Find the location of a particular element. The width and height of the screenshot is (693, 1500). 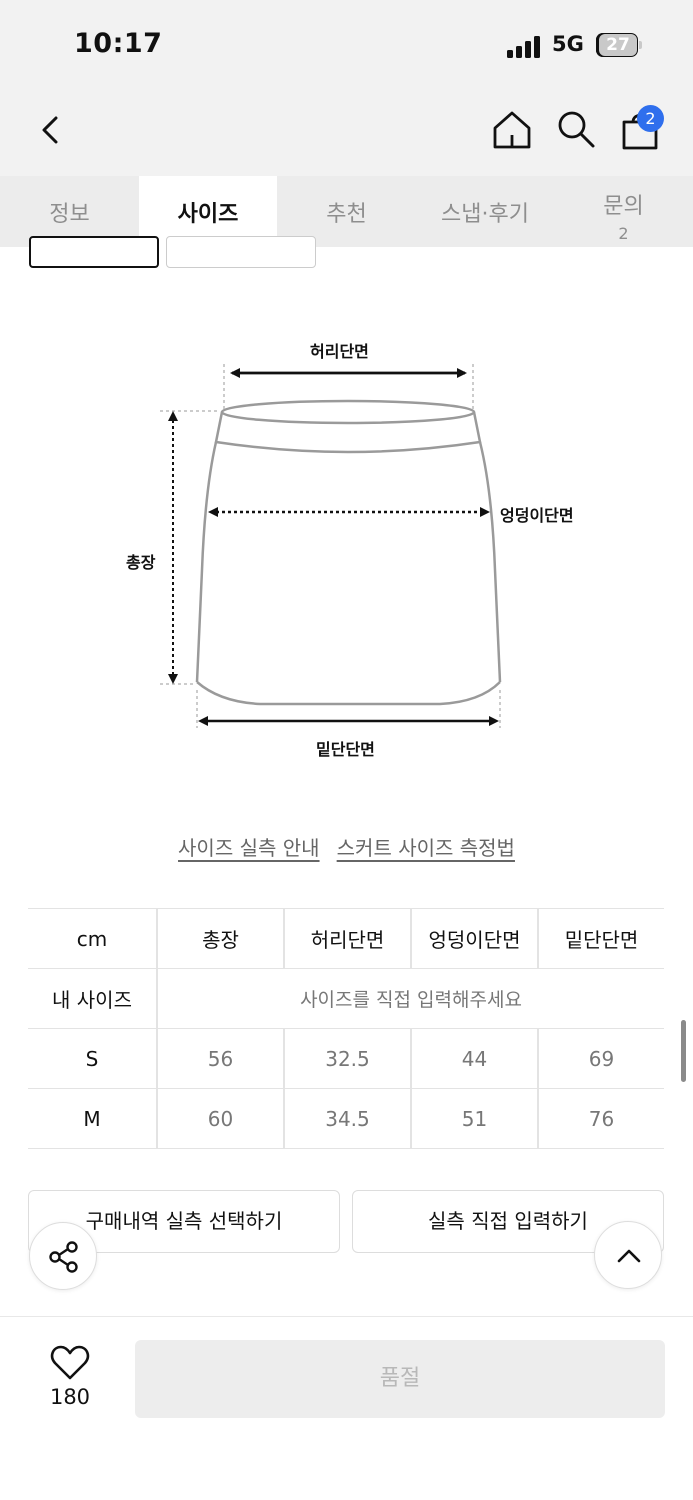

bottom-bar: 180 품절 is located at coordinates (346, 1408).